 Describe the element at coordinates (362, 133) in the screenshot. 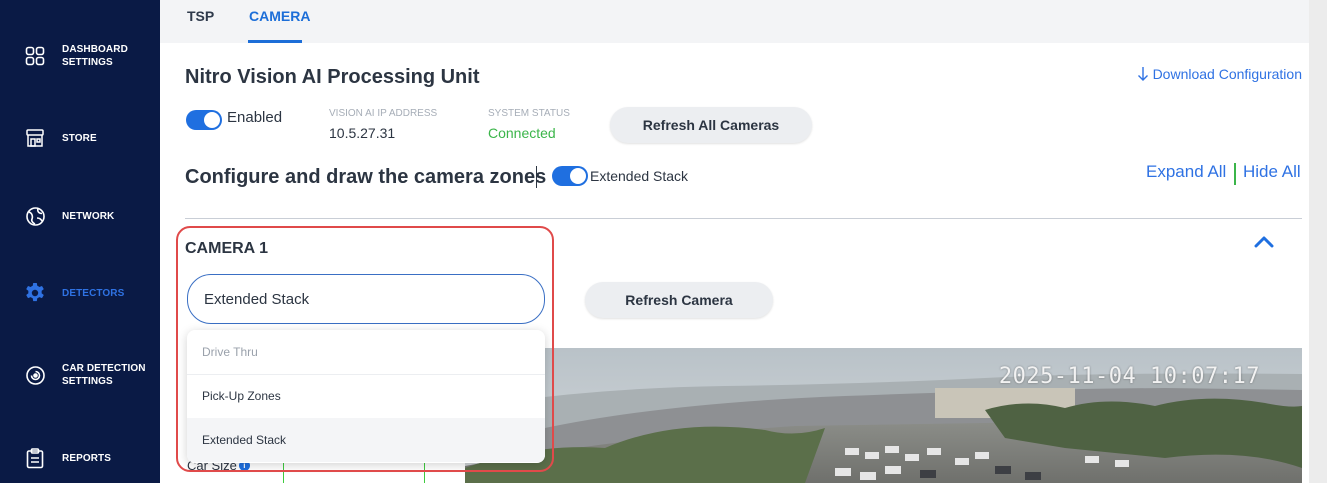

I see `ip-address-value: 10.5.27.31` at that location.